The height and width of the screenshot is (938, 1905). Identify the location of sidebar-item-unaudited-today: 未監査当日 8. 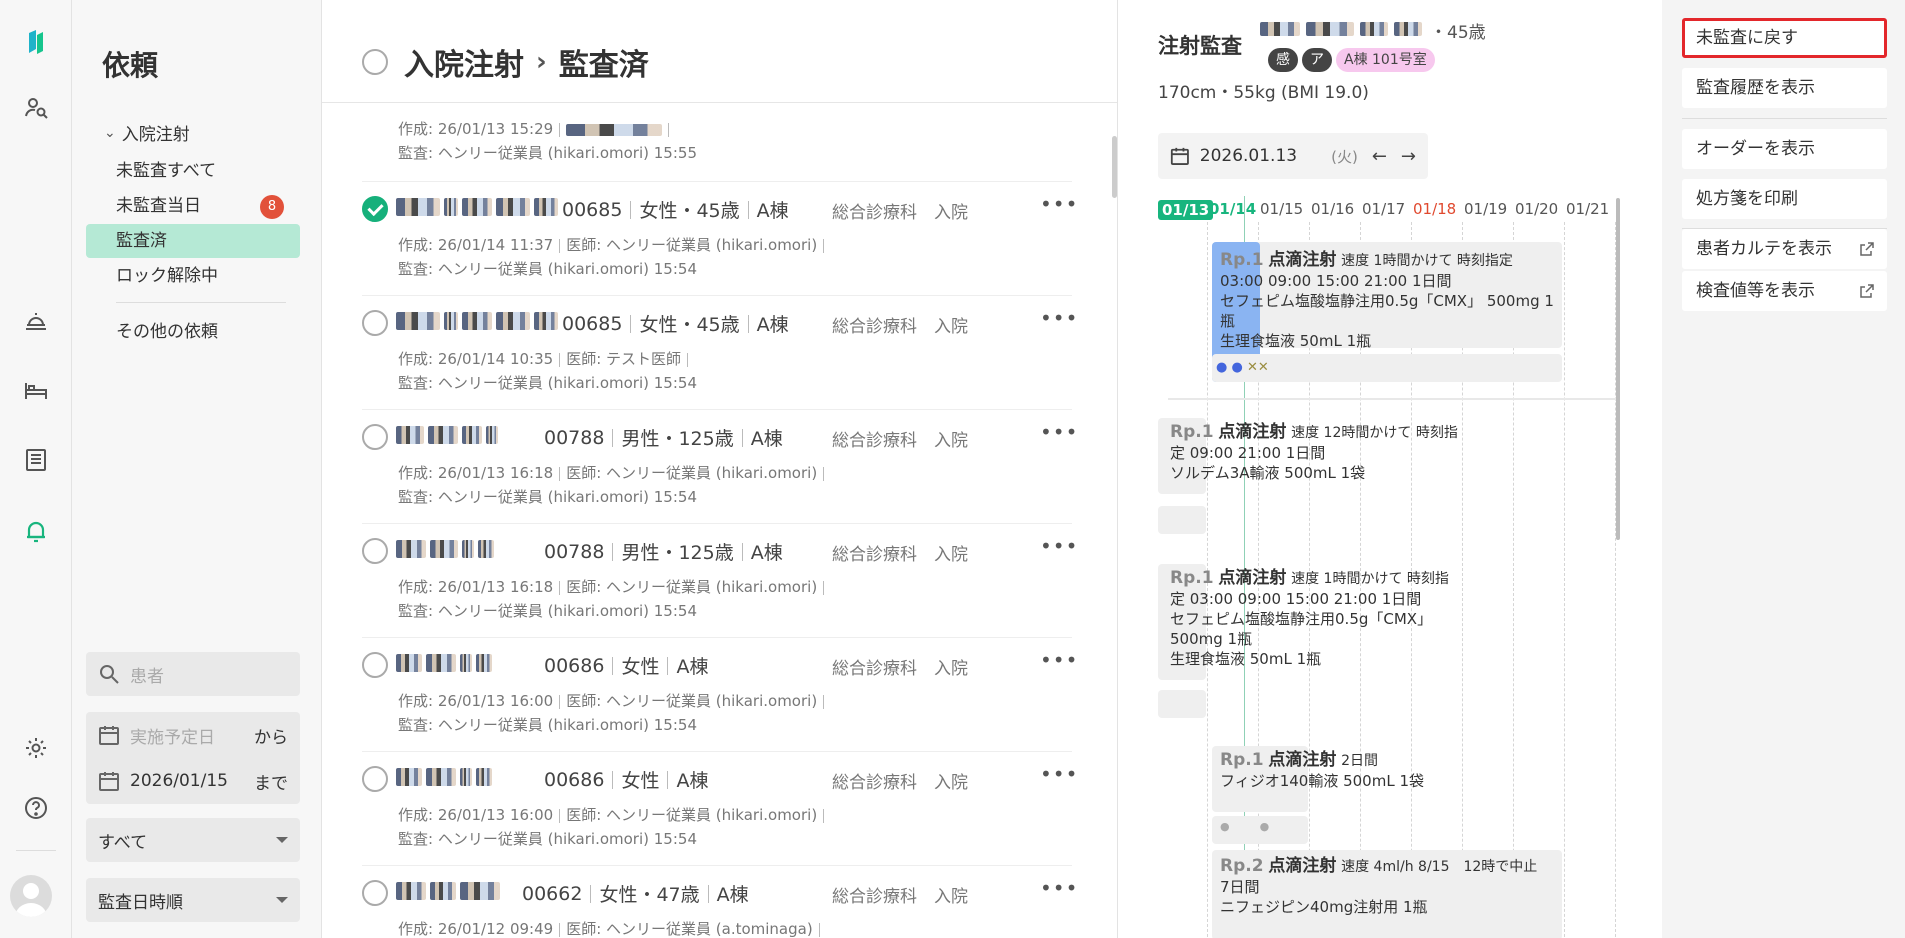
(193, 206).